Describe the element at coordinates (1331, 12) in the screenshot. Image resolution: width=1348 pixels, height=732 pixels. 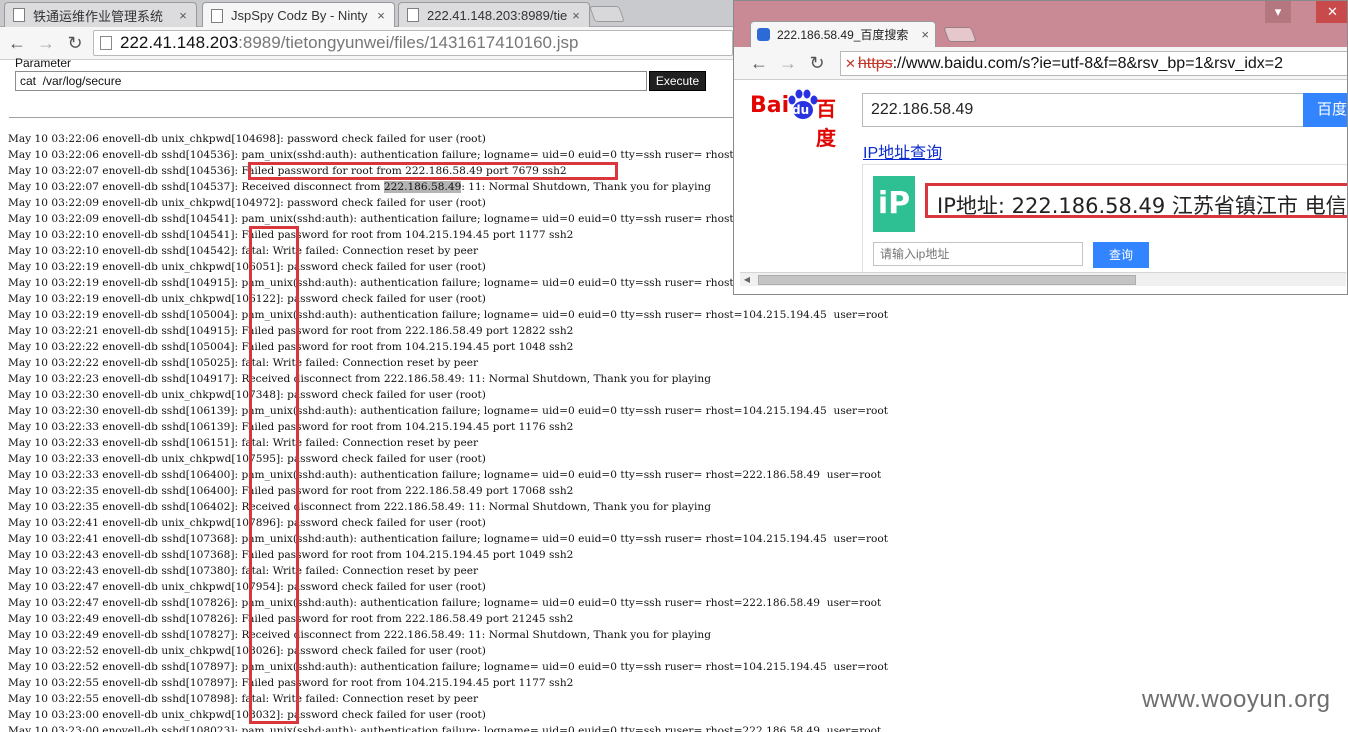
I see `window-close-icon: ✕` at that location.